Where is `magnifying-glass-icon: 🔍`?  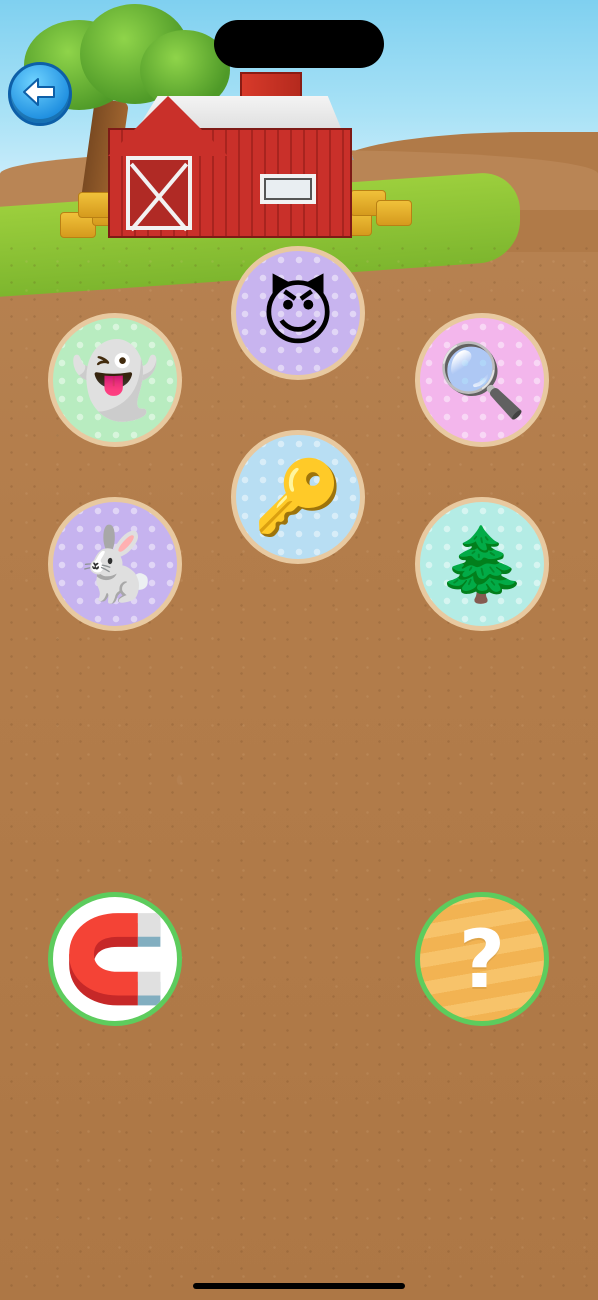 magnifying-glass-icon: 🔍 is located at coordinates (482, 380).